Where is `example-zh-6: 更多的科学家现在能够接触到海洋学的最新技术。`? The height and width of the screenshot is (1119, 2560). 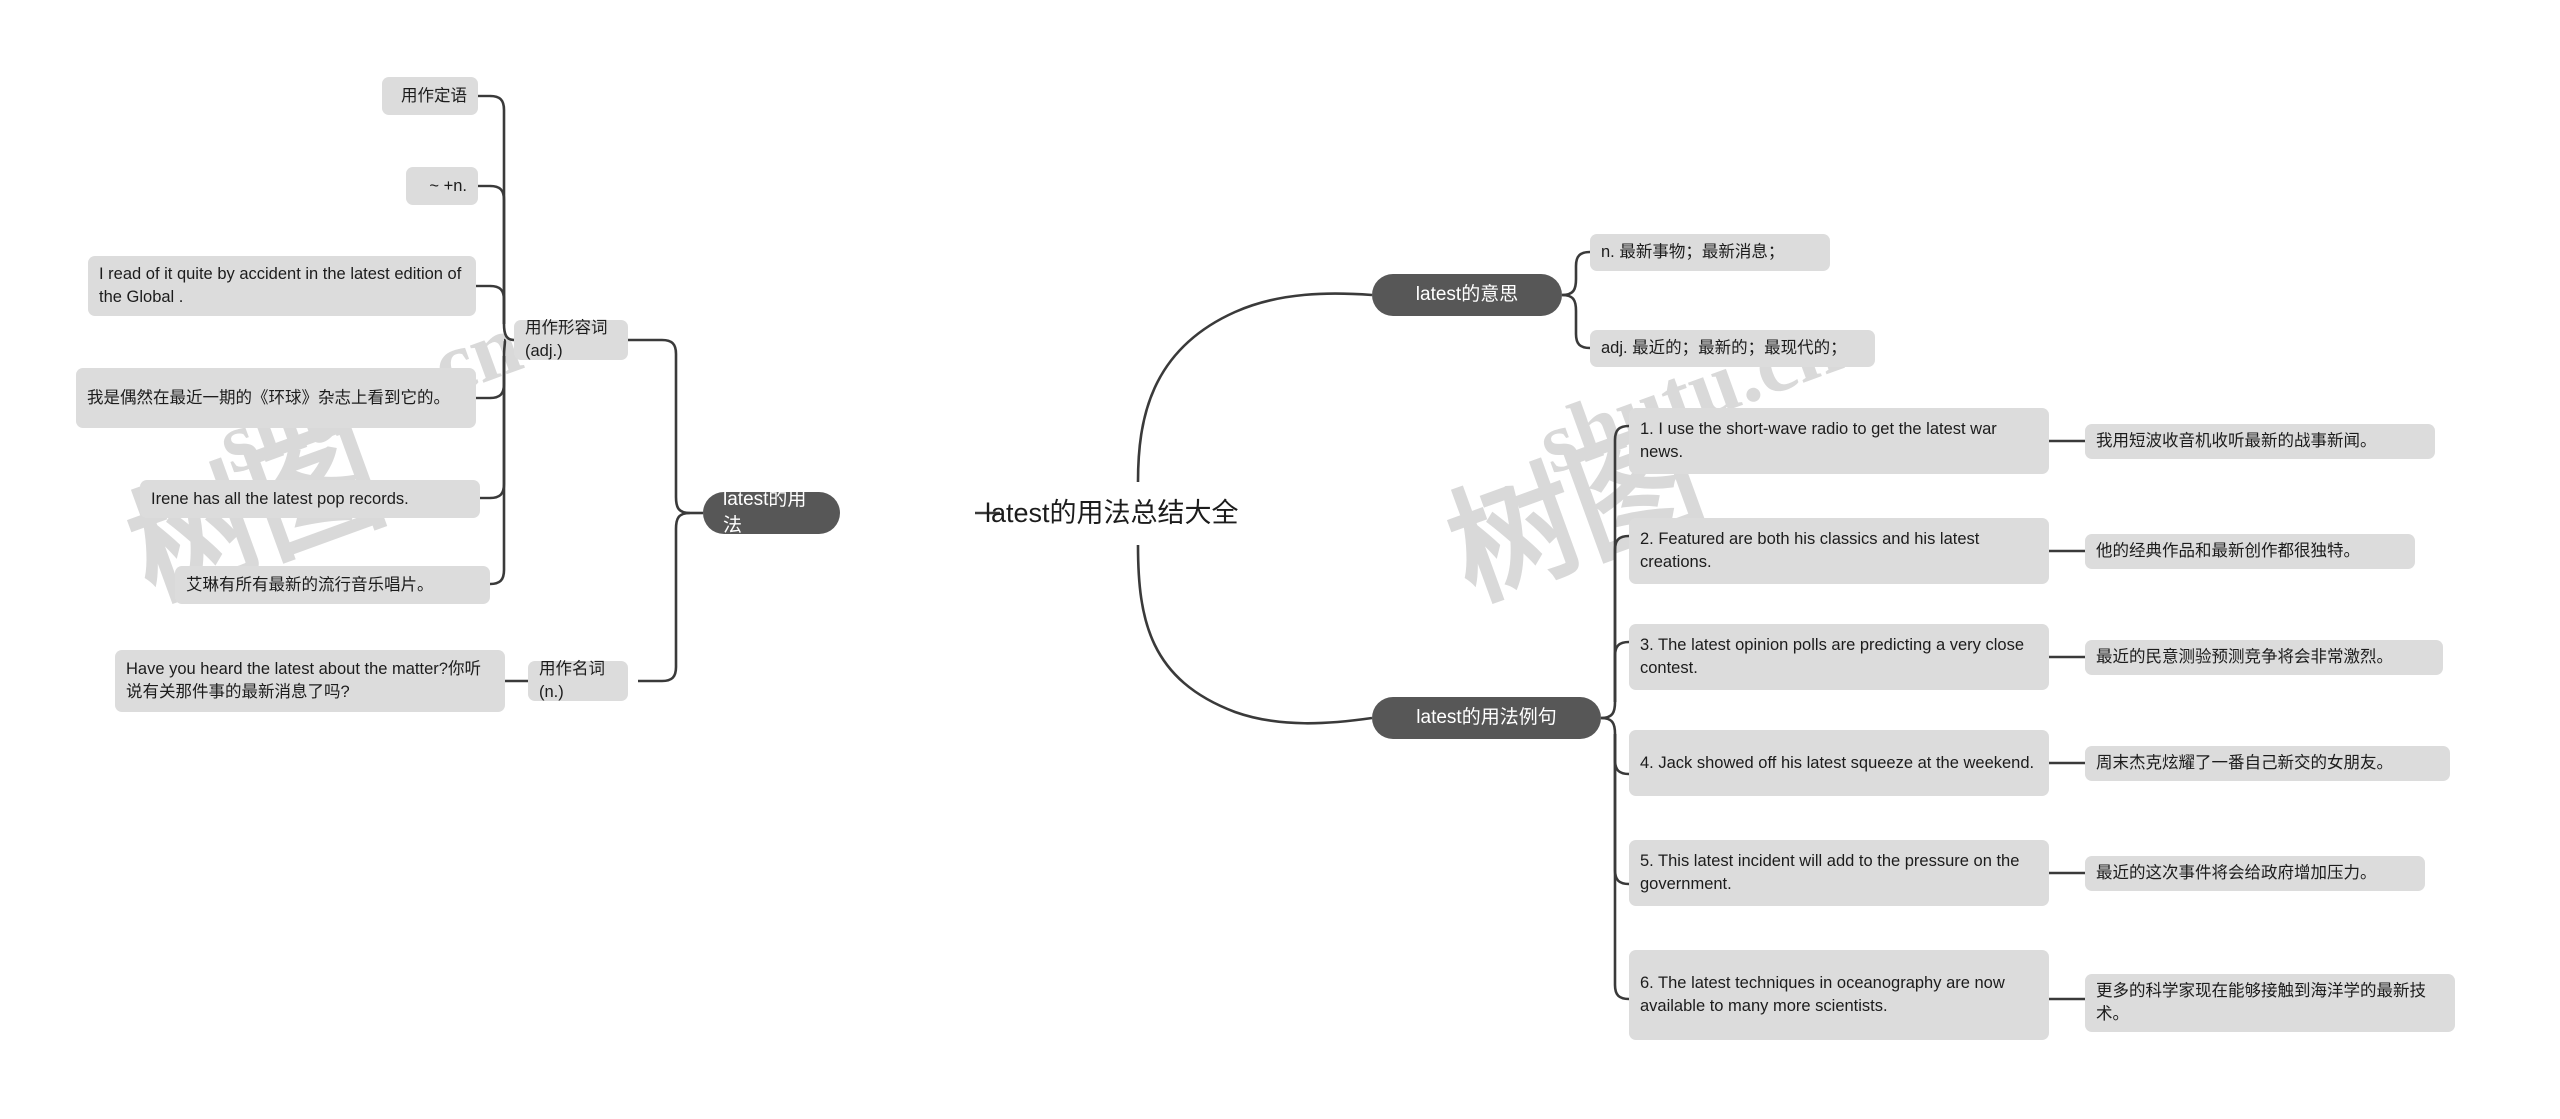
example-zh-6: 更多的科学家现在能够接触到海洋学的最新技术。 is located at coordinates (2270, 1003).